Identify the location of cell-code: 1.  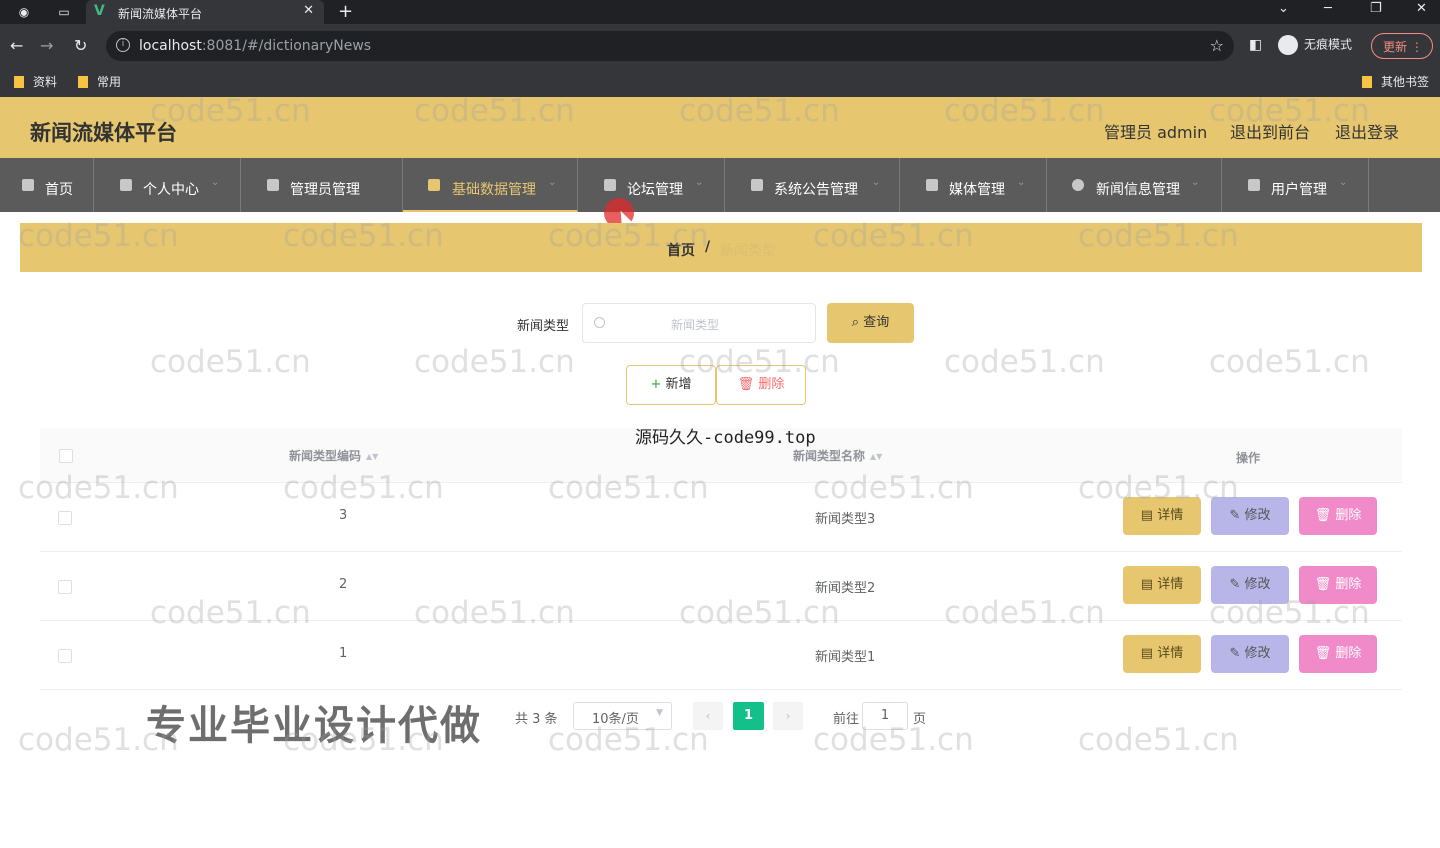
(343, 653).